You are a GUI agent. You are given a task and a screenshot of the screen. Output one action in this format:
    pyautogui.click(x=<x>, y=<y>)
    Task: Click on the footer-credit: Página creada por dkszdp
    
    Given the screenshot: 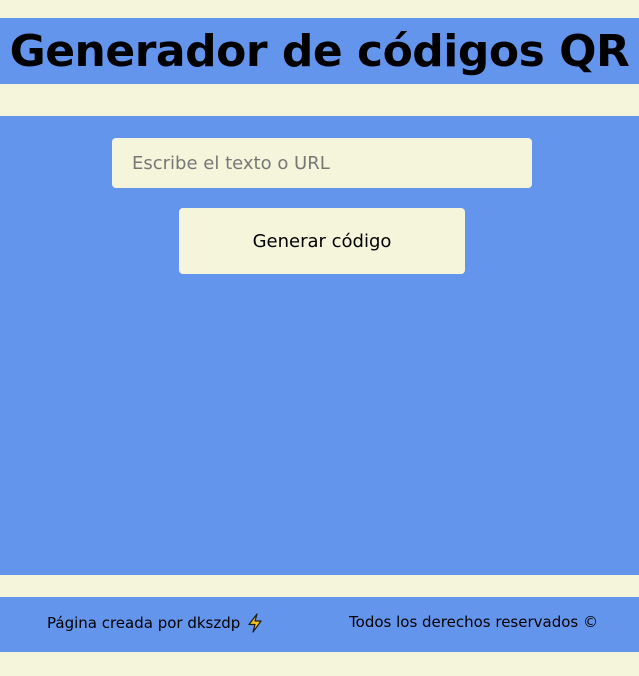 What is the action you would take?
    pyautogui.click(x=155, y=623)
    